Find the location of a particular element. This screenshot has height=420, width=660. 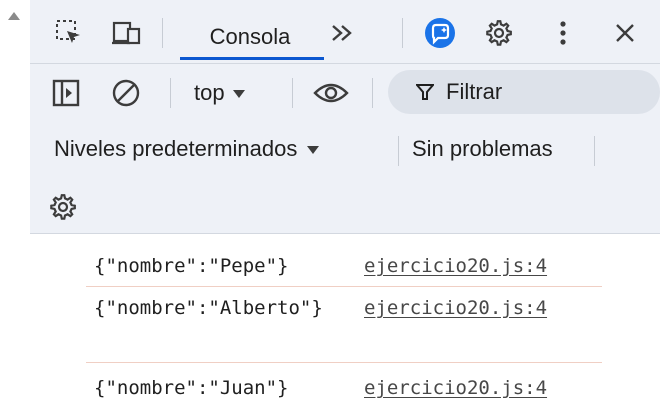

console-message: {"nombre":"Alberto"} ejercicio20.js:4 is located at coordinates (330, 324).